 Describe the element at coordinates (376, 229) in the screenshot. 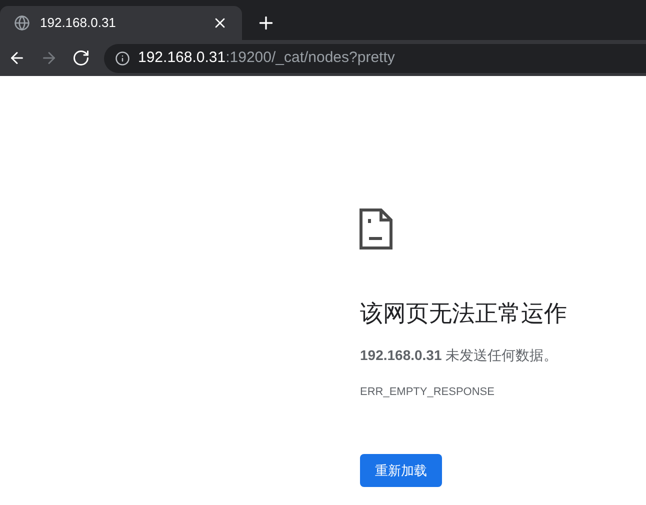

I see `sad-page-icon` at that location.